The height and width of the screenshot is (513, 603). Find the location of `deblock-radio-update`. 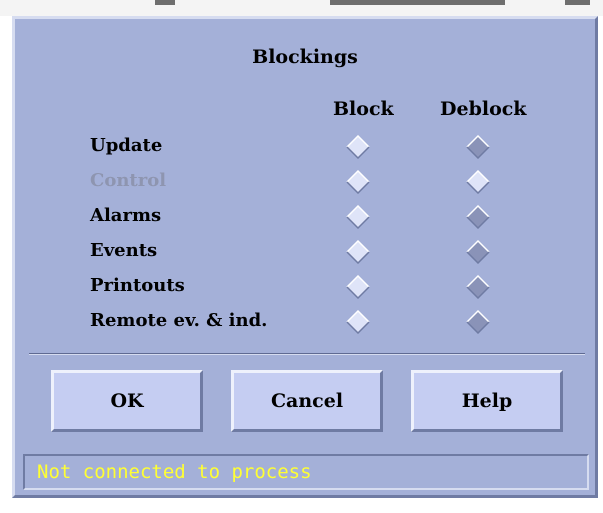

deblock-radio-update is located at coordinates (478, 147).